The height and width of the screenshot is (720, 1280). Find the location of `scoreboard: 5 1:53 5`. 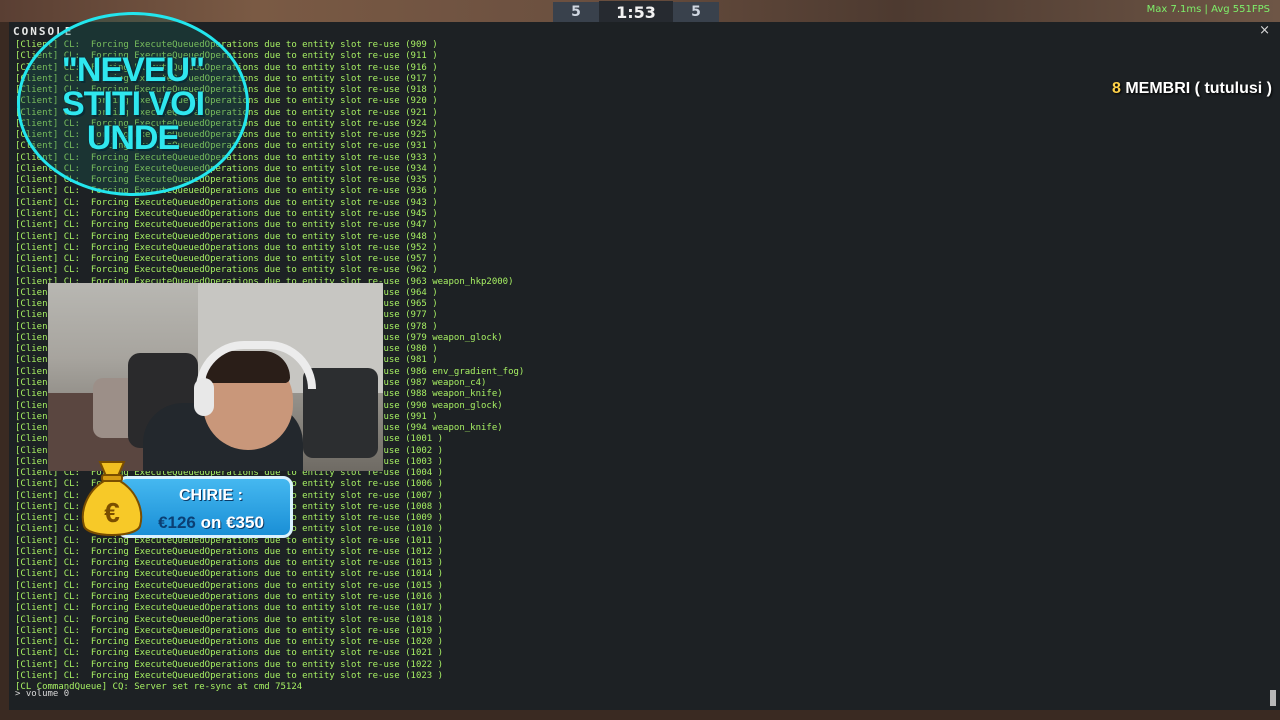

scoreboard: 5 1:53 5 is located at coordinates (636, 12).